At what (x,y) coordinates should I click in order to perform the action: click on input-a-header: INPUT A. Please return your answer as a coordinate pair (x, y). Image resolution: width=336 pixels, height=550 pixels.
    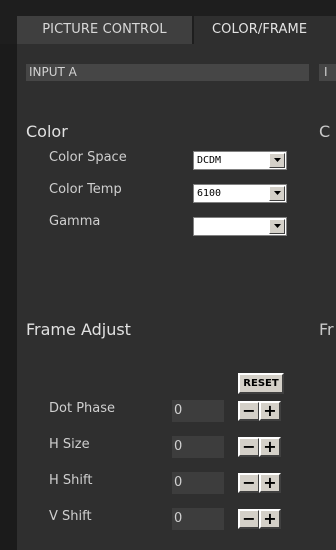
    Looking at the image, I should click on (167, 72).